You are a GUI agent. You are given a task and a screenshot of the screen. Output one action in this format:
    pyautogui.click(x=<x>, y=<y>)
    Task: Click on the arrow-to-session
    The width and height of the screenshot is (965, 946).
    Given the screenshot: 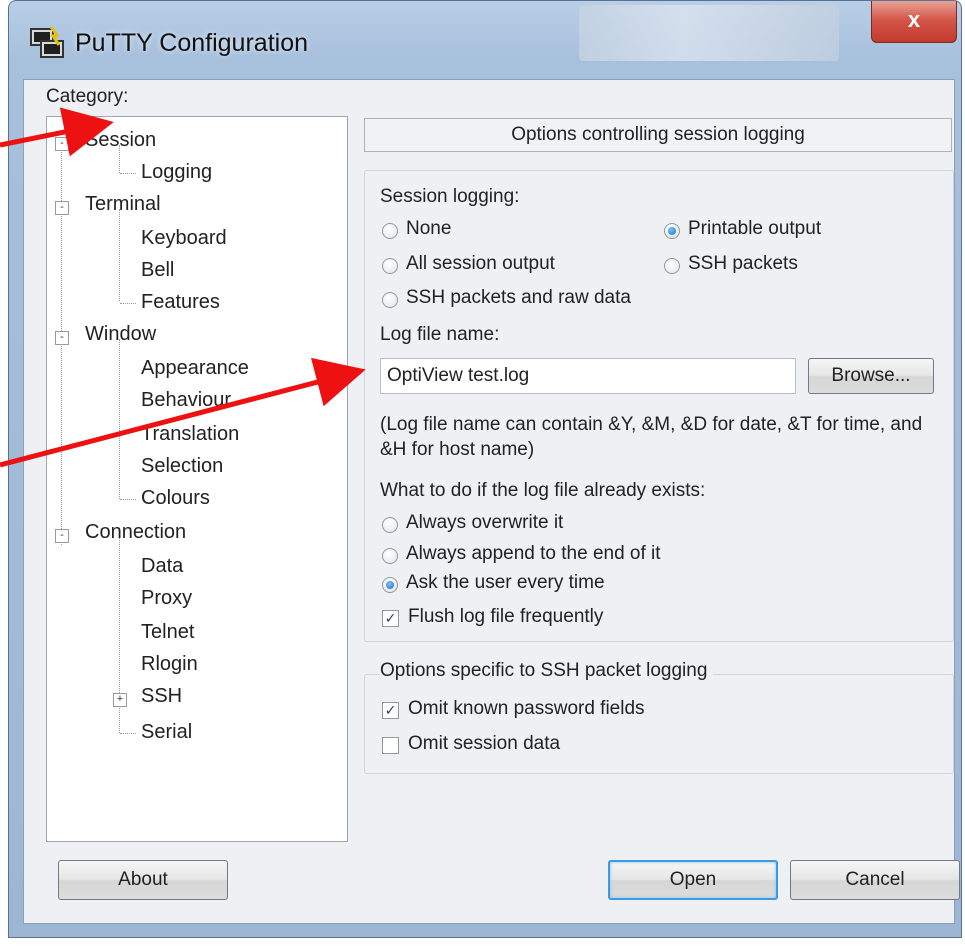 What is the action you would take?
    pyautogui.click(x=57, y=132)
    